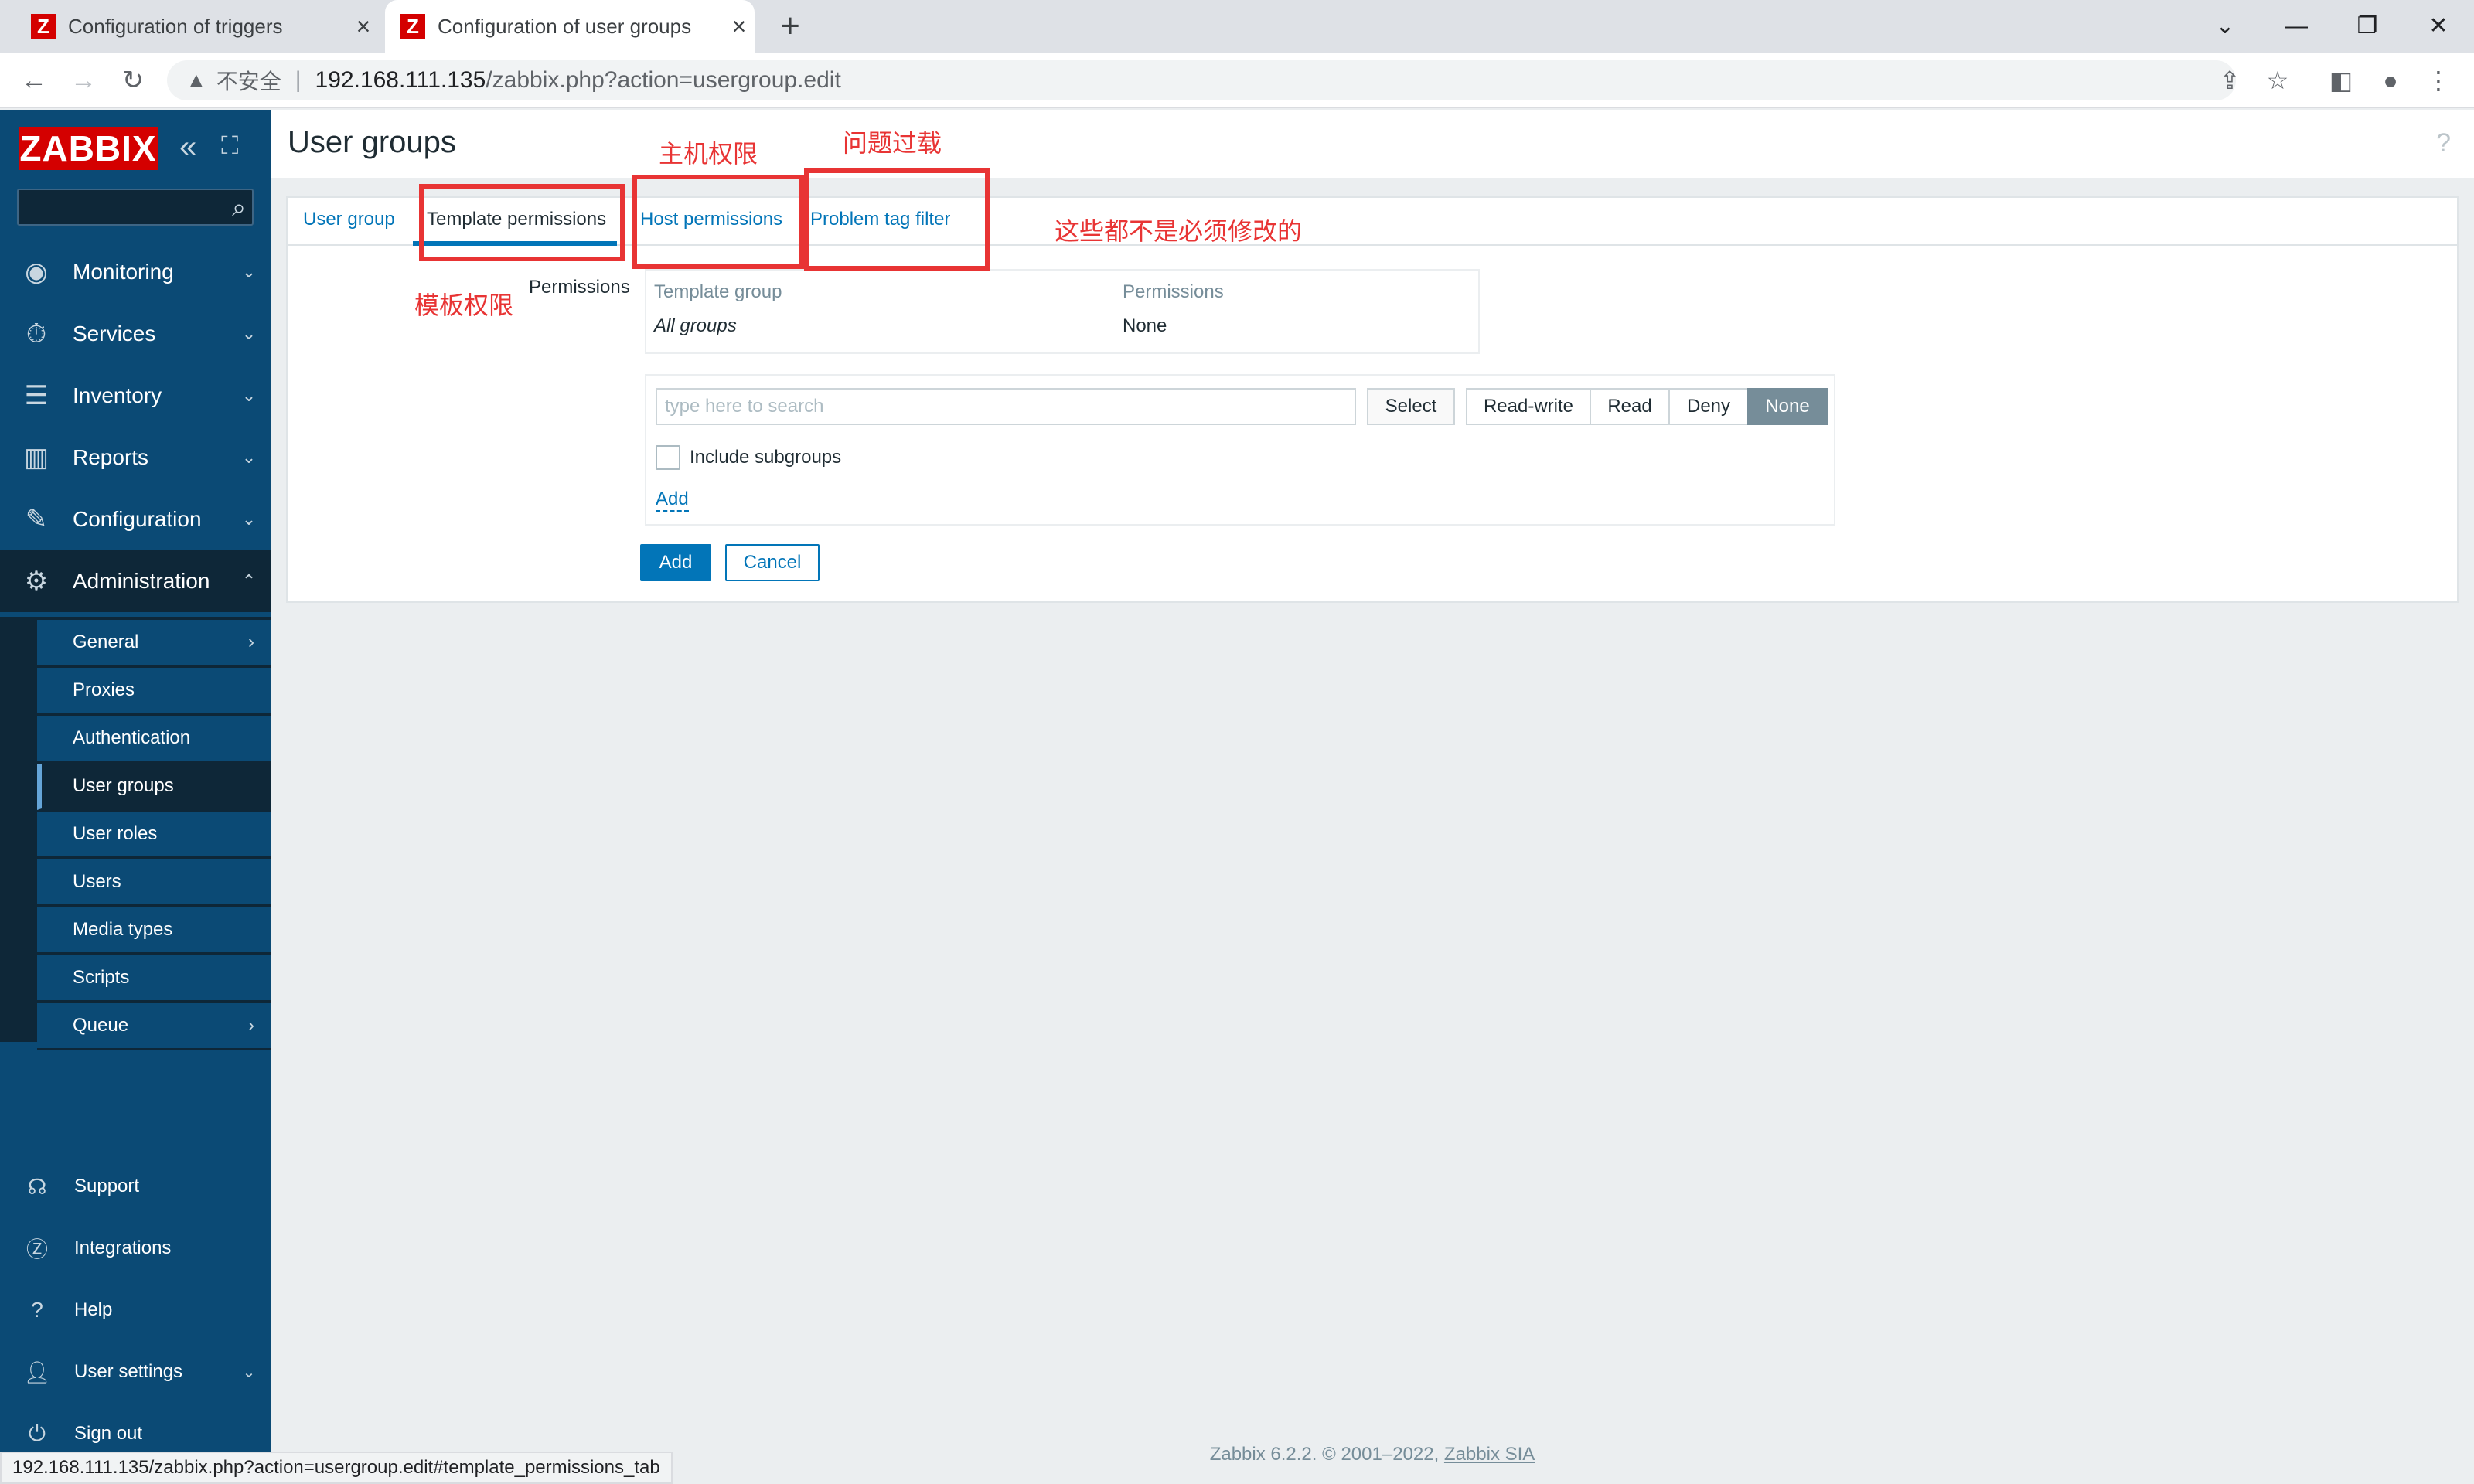  What do you see at coordinates (765, 457) in the screenshot?
I see `include-subgroups-label: Include subgroups` at bounding box center [765, 457].